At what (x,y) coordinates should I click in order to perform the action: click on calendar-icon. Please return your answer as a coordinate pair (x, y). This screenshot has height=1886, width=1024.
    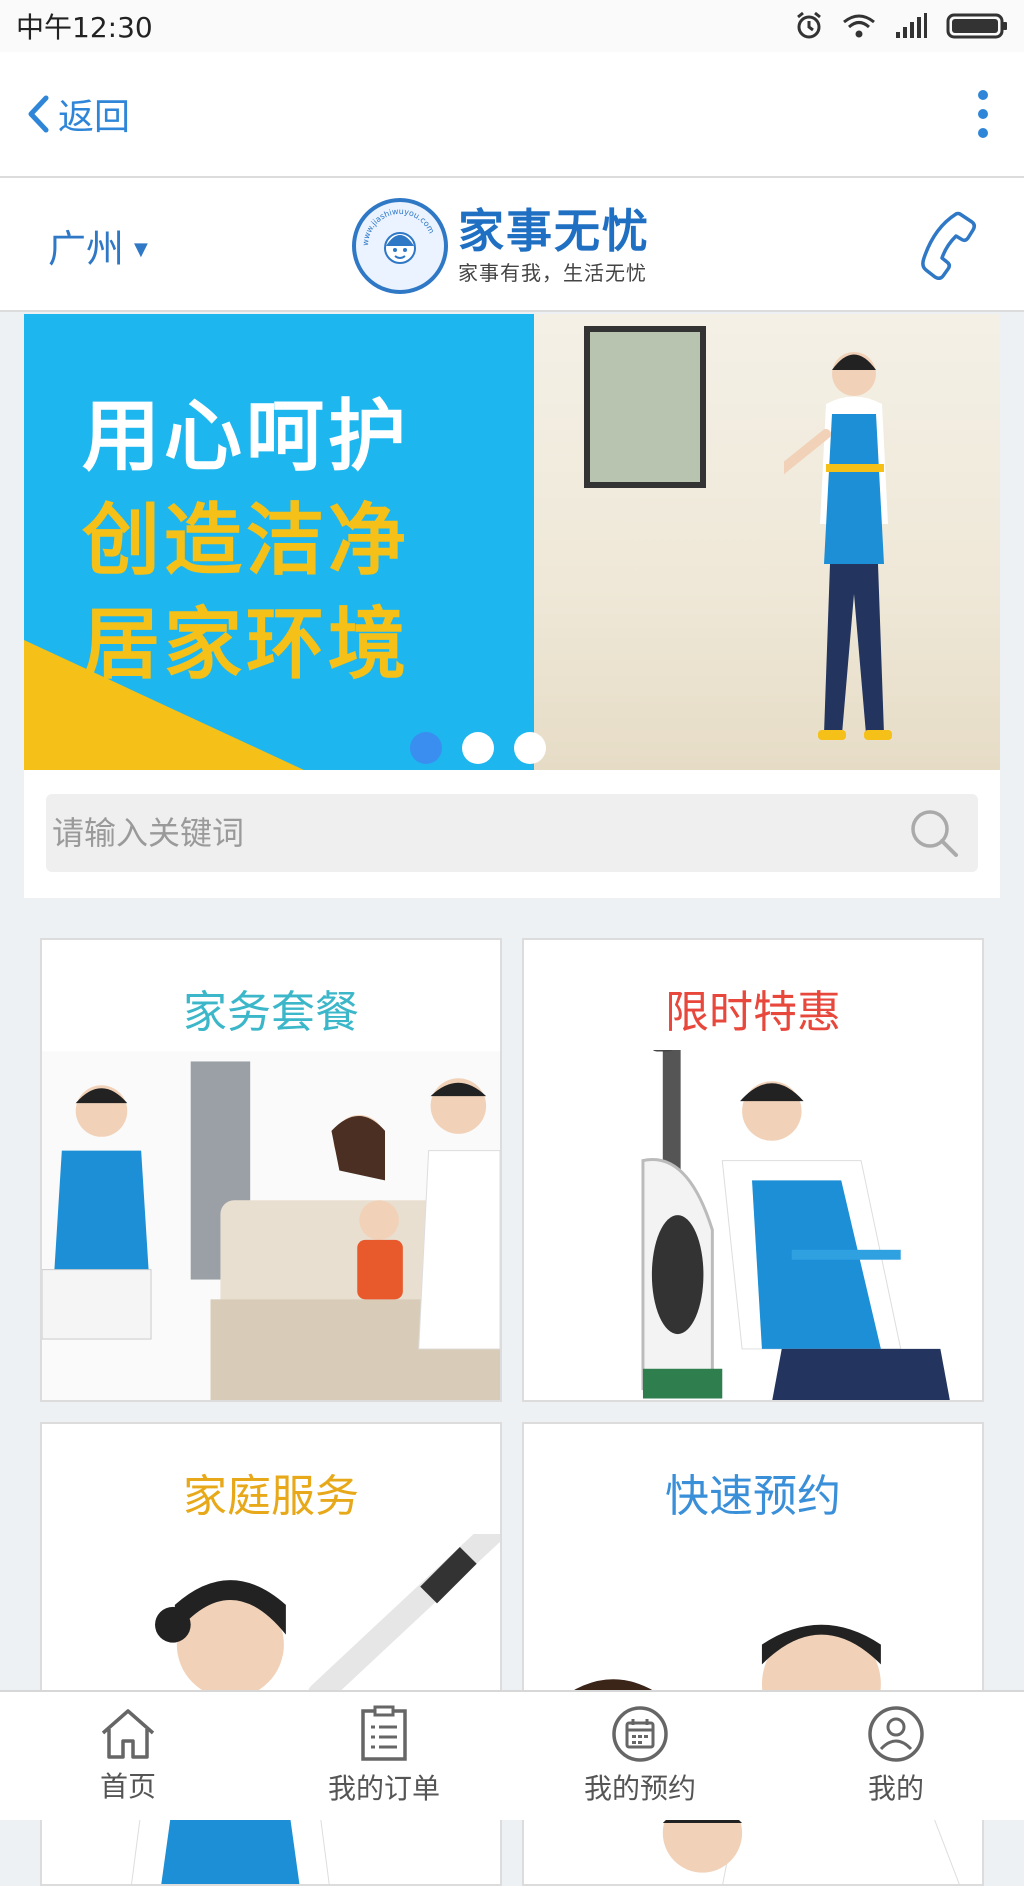
    Looking at the image, I should click on (640, 1734).